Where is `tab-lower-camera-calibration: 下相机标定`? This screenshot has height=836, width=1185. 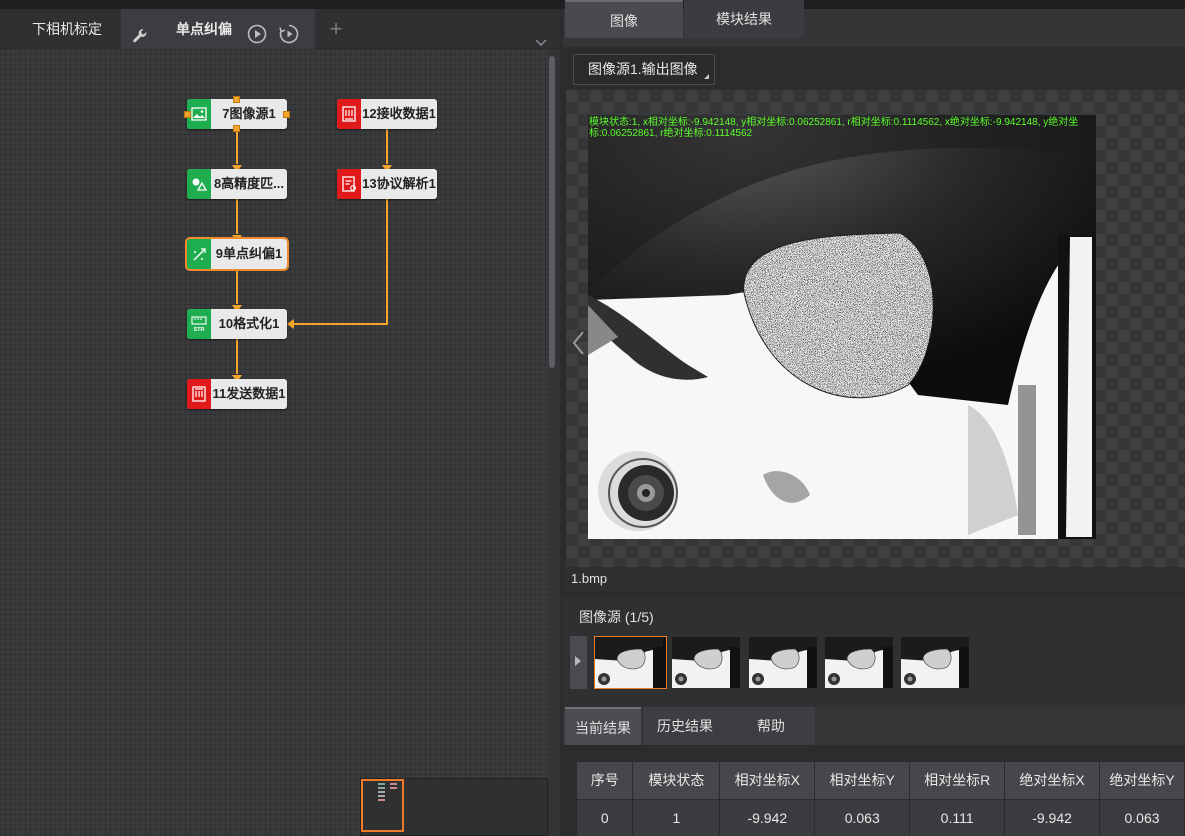 tab-lower-camera-calibration: 下相机标定 is located at coordinates (67, 29).